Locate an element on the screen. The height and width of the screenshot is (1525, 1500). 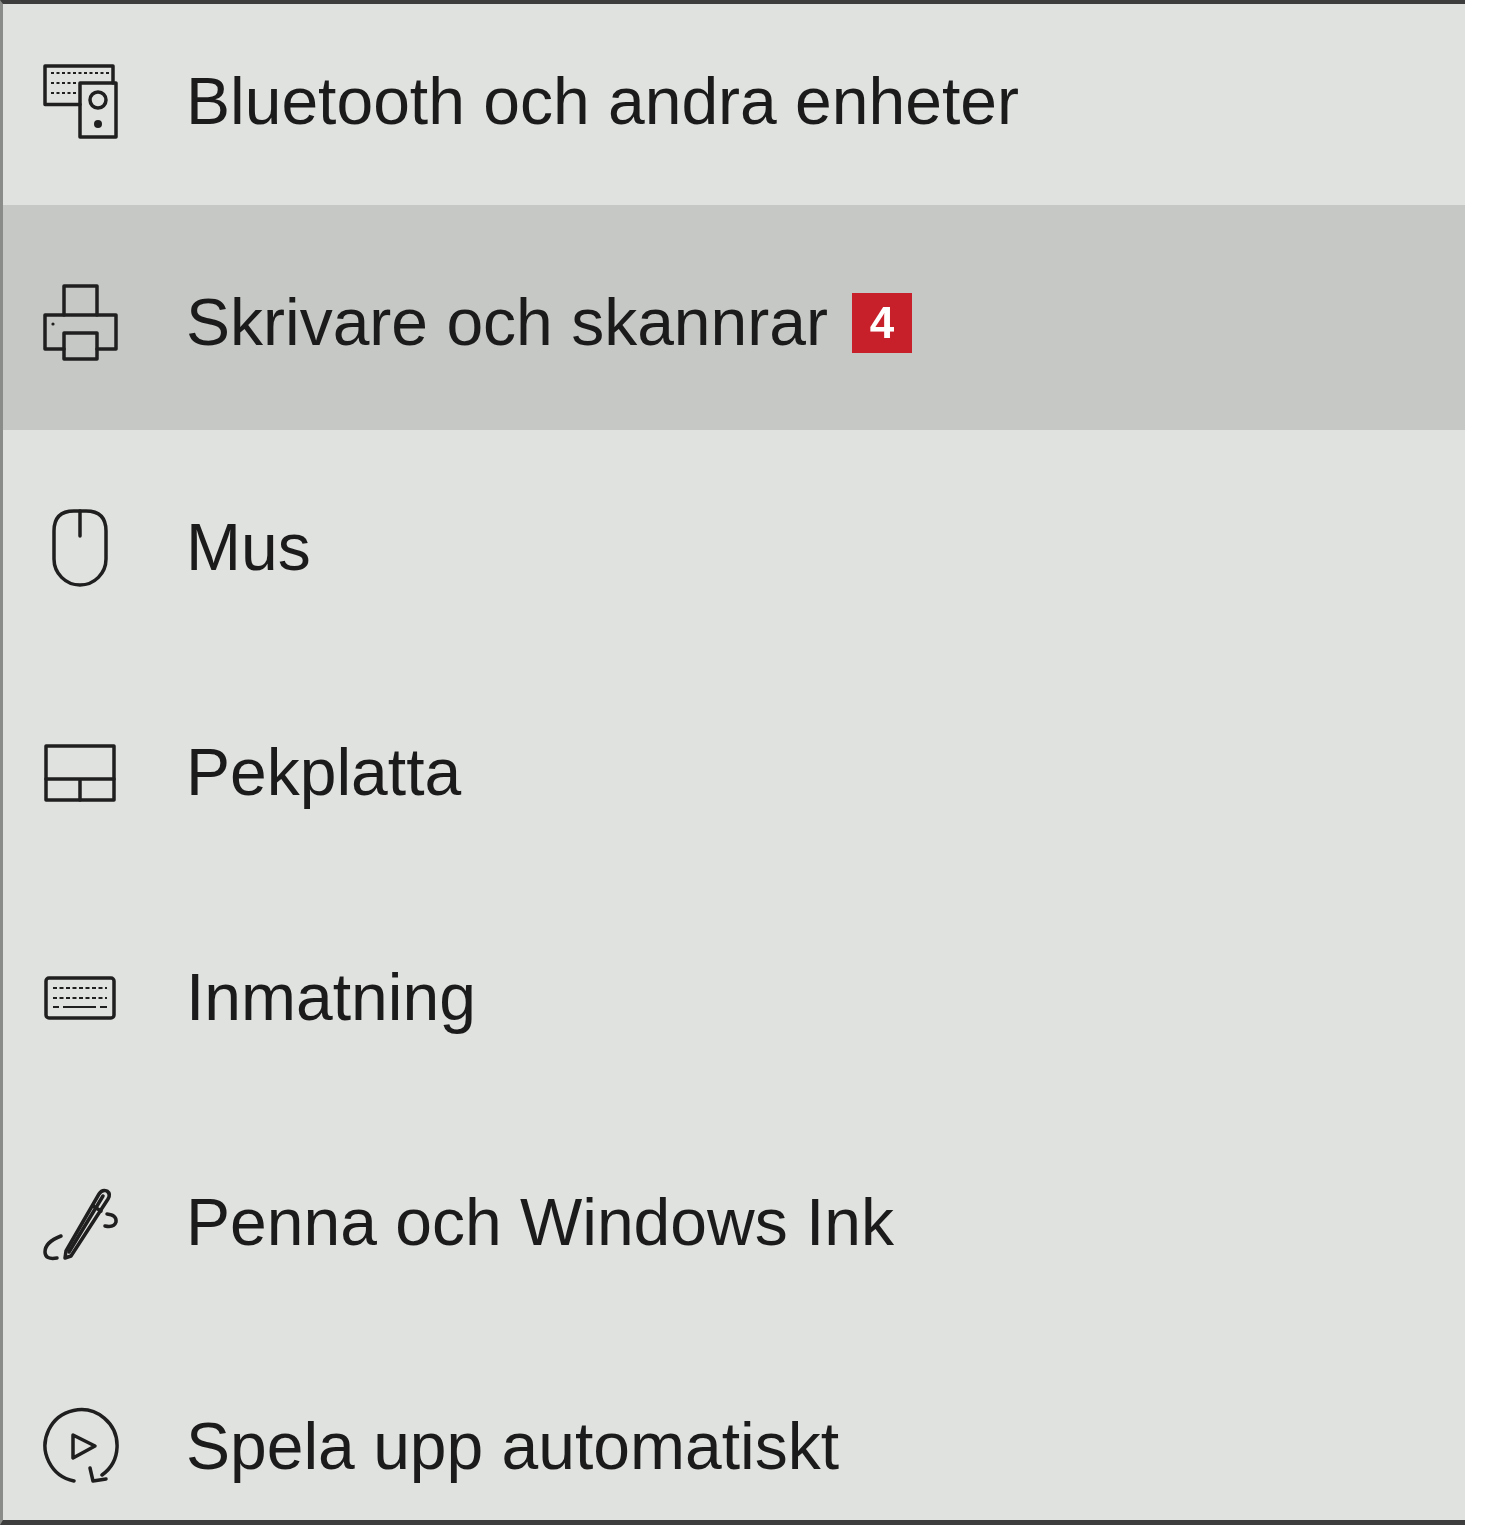
nav-item: Skrivare och skannrar 4 is located at coordinates (734, 317).